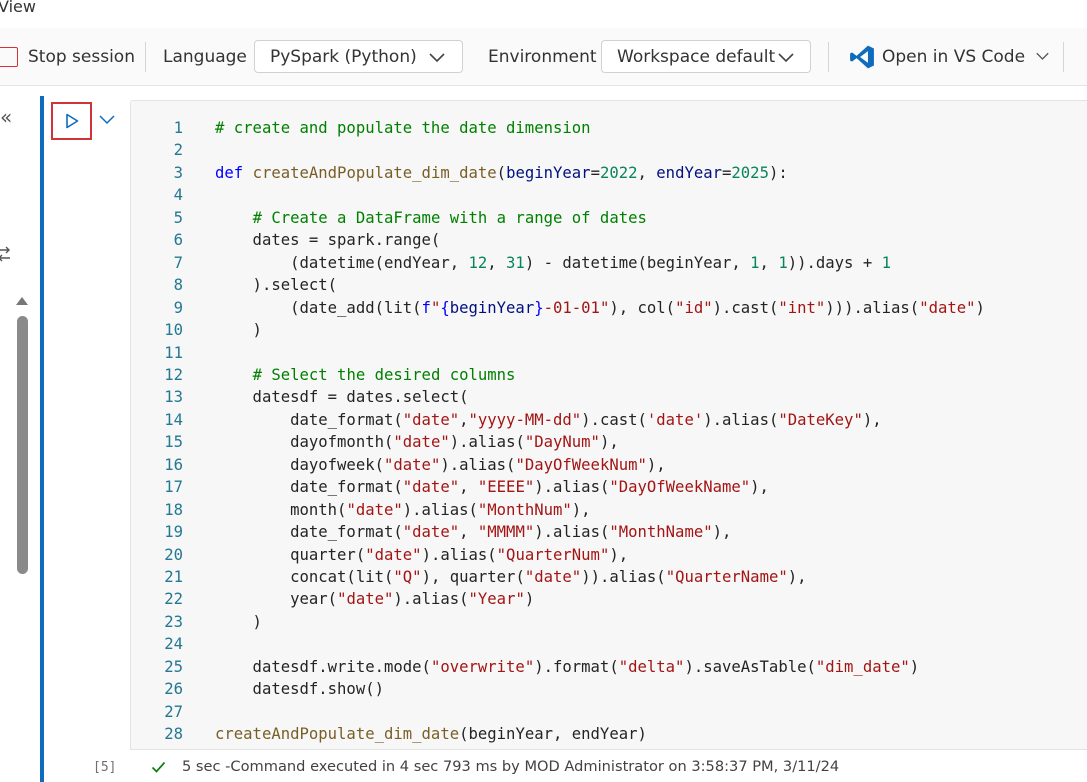 The width and height of the screenshot is (1087, 782). What do you see at coordinates (238, 330) in the screenshot?
I see `code-text: )` at bounding box center [238, 330].